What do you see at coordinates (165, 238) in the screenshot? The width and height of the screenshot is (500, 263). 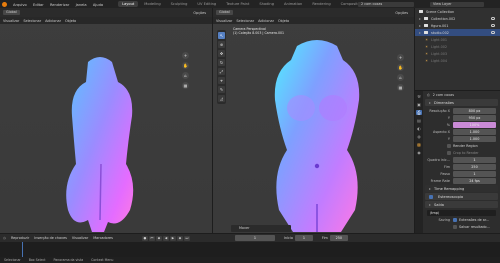 I see `play-reverse-icon: ◀` at bounding box center [165, 238].